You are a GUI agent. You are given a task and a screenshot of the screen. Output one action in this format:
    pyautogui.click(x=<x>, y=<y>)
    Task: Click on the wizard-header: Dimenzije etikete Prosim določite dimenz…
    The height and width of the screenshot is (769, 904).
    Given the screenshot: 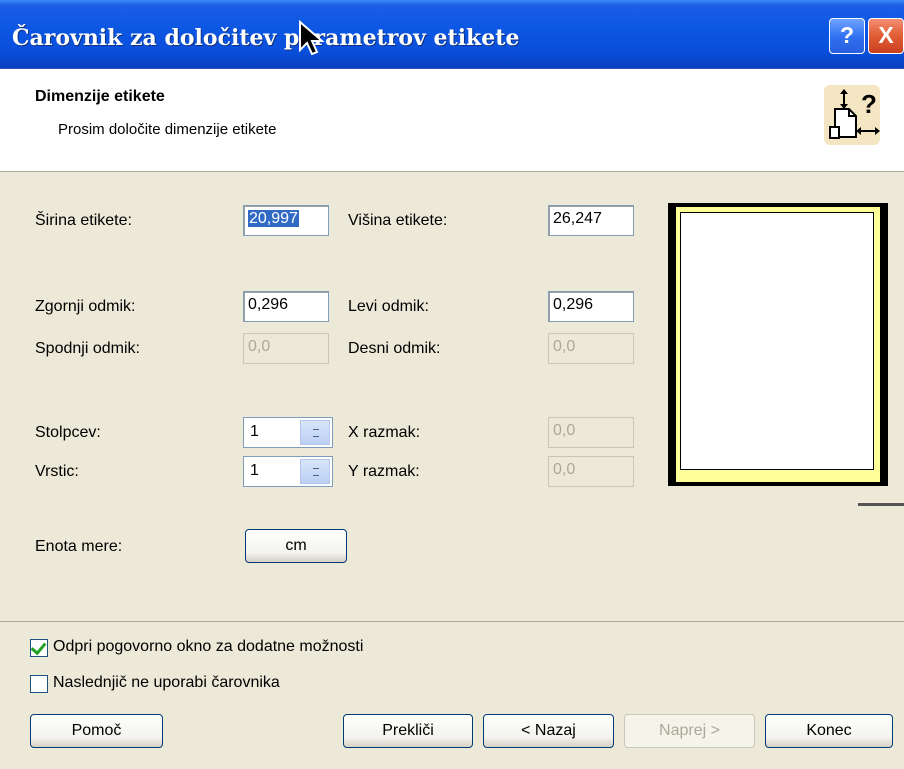 What is the action you would take?
    pyautogui.click(x=452, y=120)
    